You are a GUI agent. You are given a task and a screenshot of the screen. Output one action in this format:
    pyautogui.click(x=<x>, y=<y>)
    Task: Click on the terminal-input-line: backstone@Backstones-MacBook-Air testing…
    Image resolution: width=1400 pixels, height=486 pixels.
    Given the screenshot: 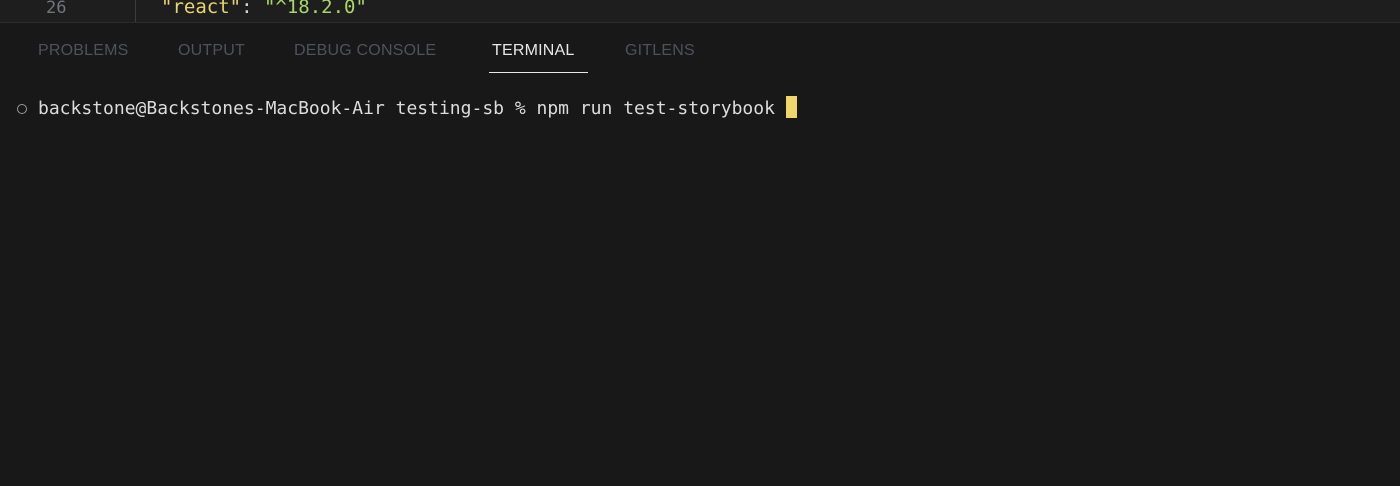 What is the action you would take?
    pyautogui.click(x=417, y=107)
    